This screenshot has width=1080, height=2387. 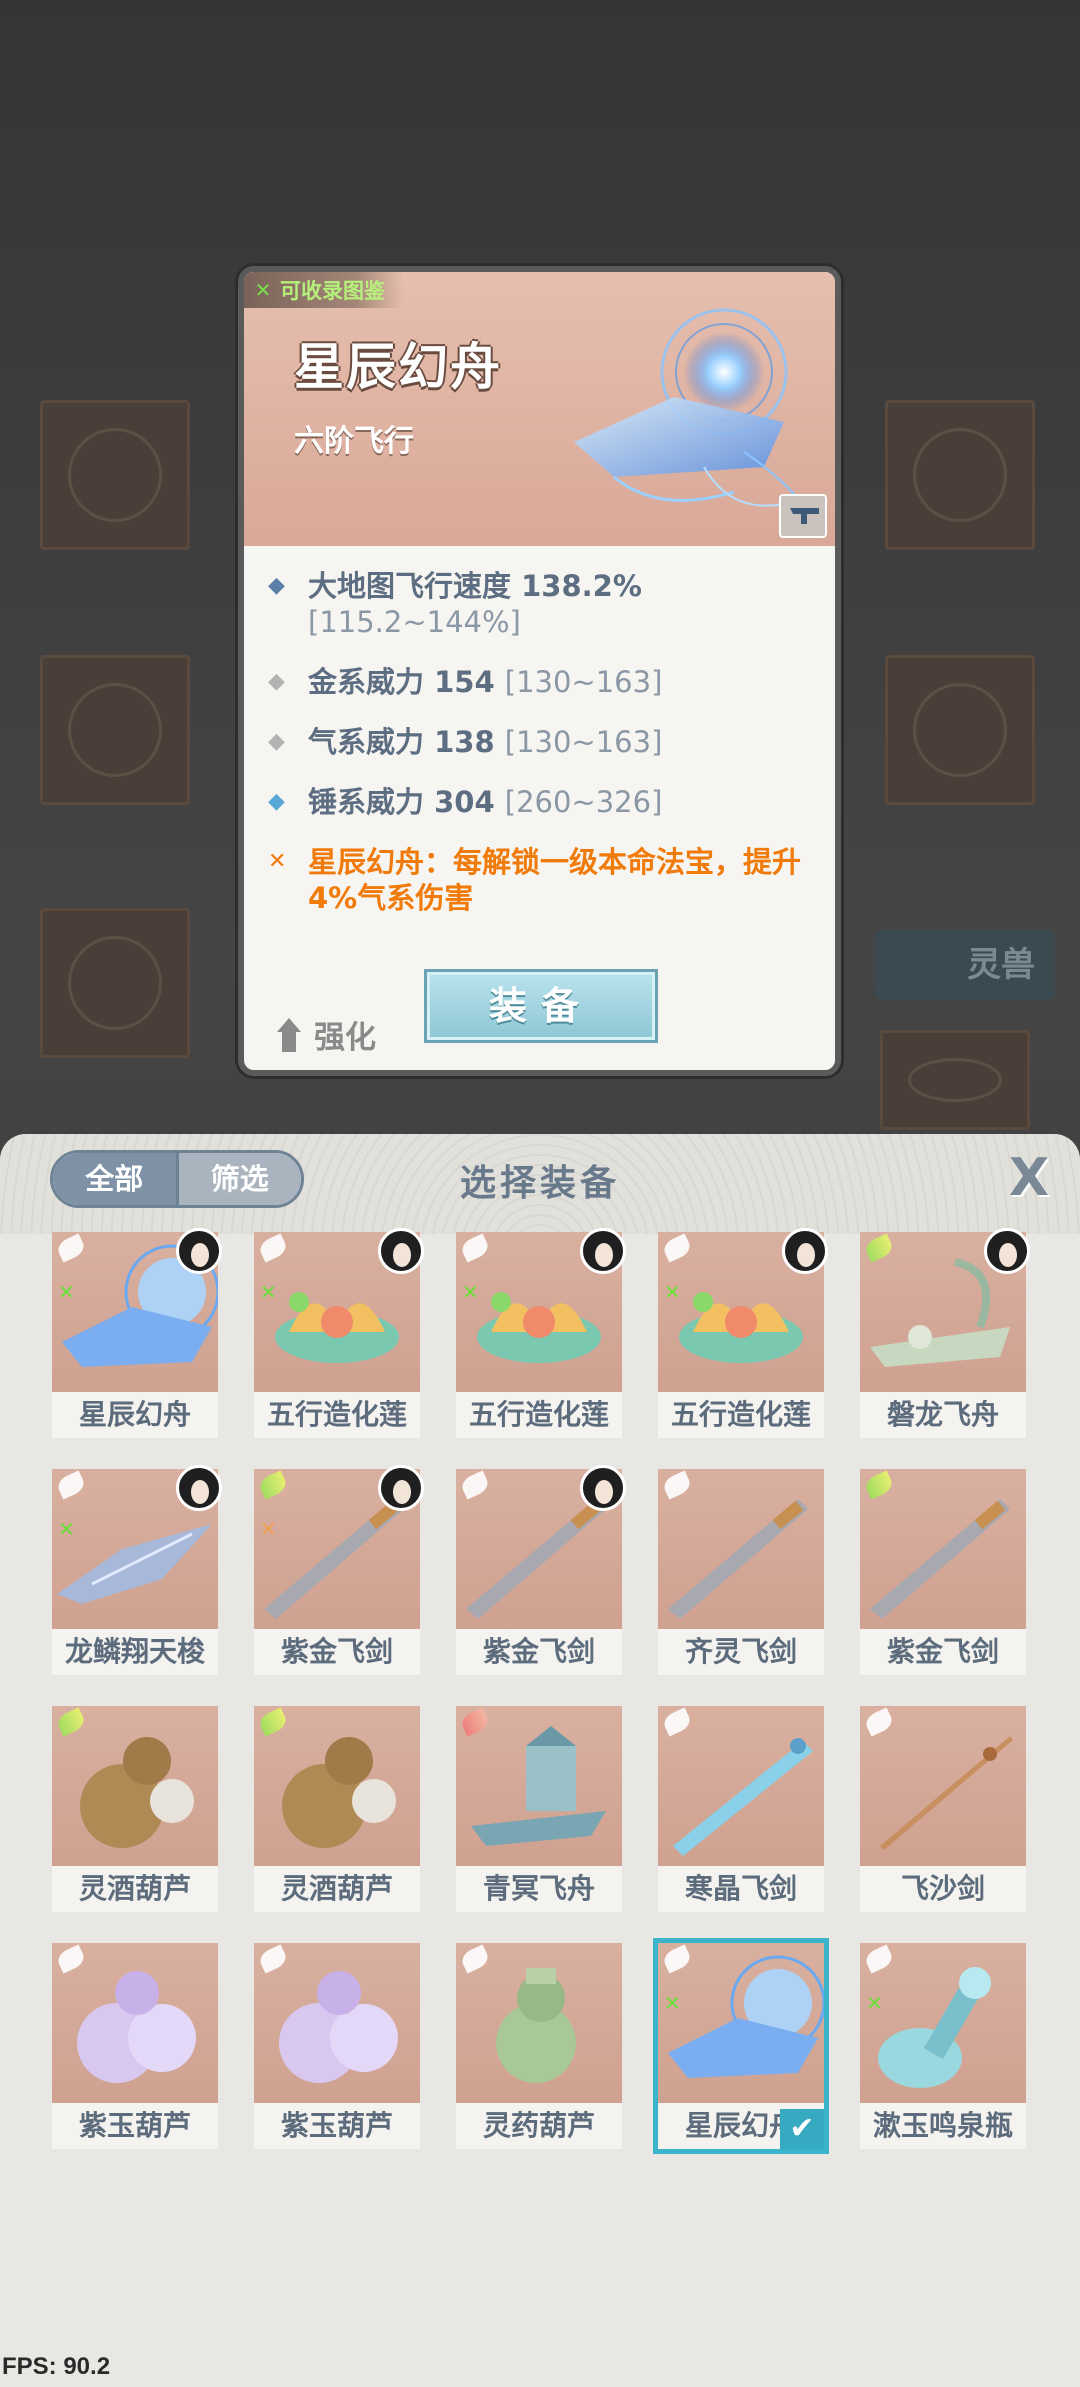 I want to click on equipment-item-tile: 青冥飞舟, so click(x=539, y=1809).